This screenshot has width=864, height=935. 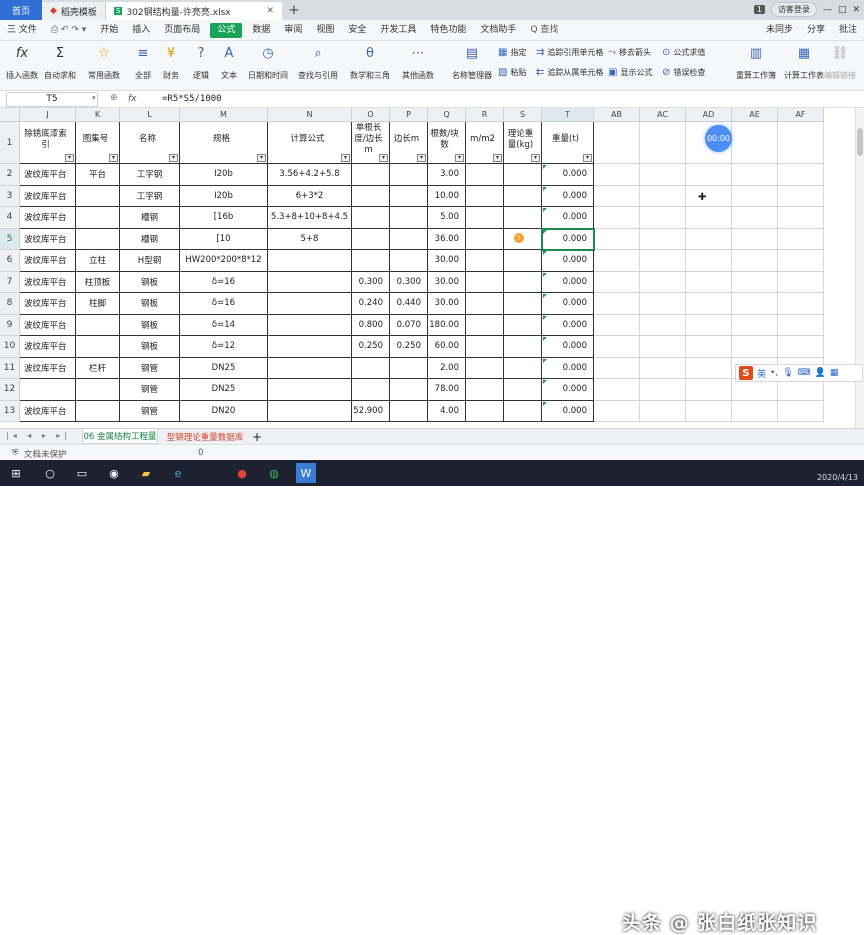 What do you see at coordinates (568, 175) in the screenshot?
I see `cell-t2: 0.000` at bounding box center [568, 175].